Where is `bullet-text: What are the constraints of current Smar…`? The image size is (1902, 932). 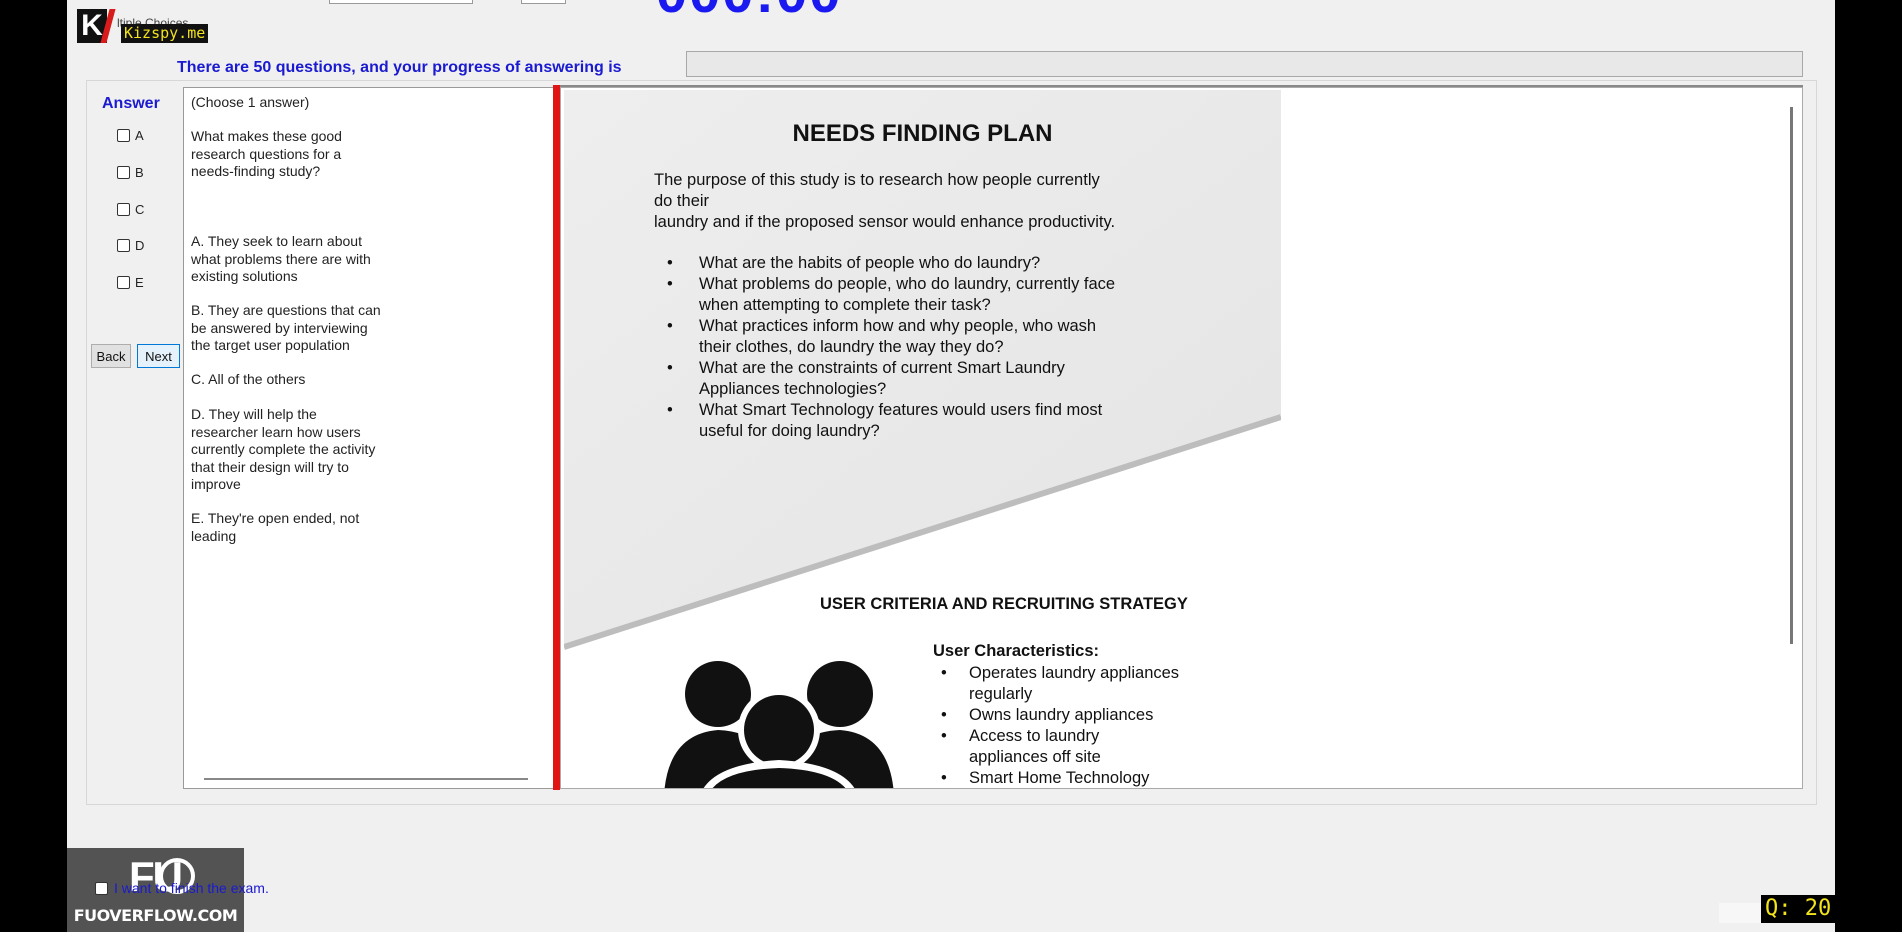 bullet-text: What are the constraints of current Smar… is located at coordinates (882, 378).